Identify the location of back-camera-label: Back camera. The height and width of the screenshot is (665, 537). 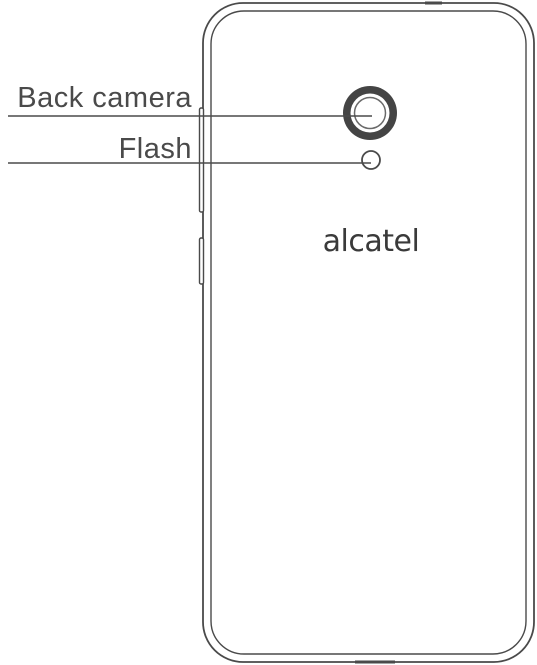
(104, 98).